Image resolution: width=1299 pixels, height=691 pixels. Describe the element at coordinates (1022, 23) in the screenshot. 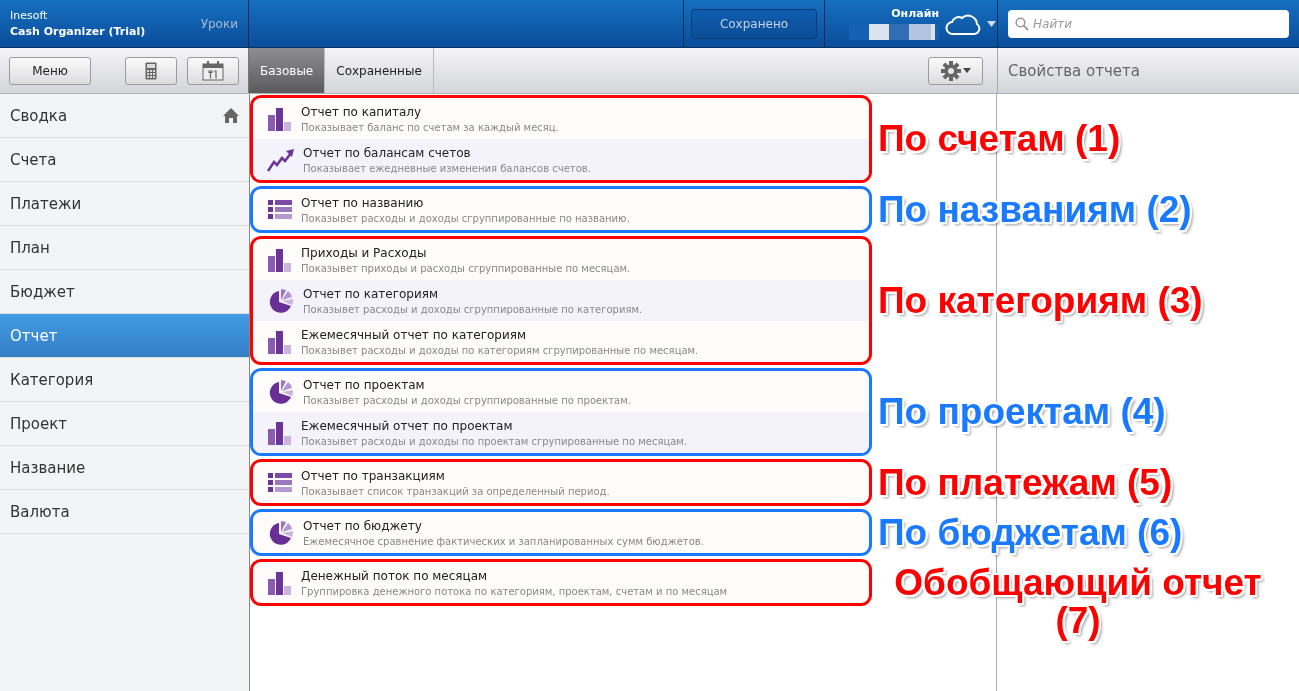

I see `search-icon` at that location.